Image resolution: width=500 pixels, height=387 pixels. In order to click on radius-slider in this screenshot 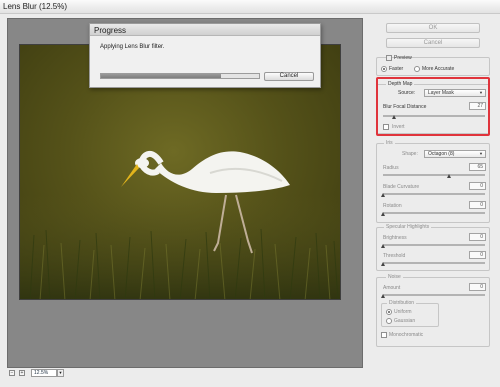, I will do `click(434, 175)`.